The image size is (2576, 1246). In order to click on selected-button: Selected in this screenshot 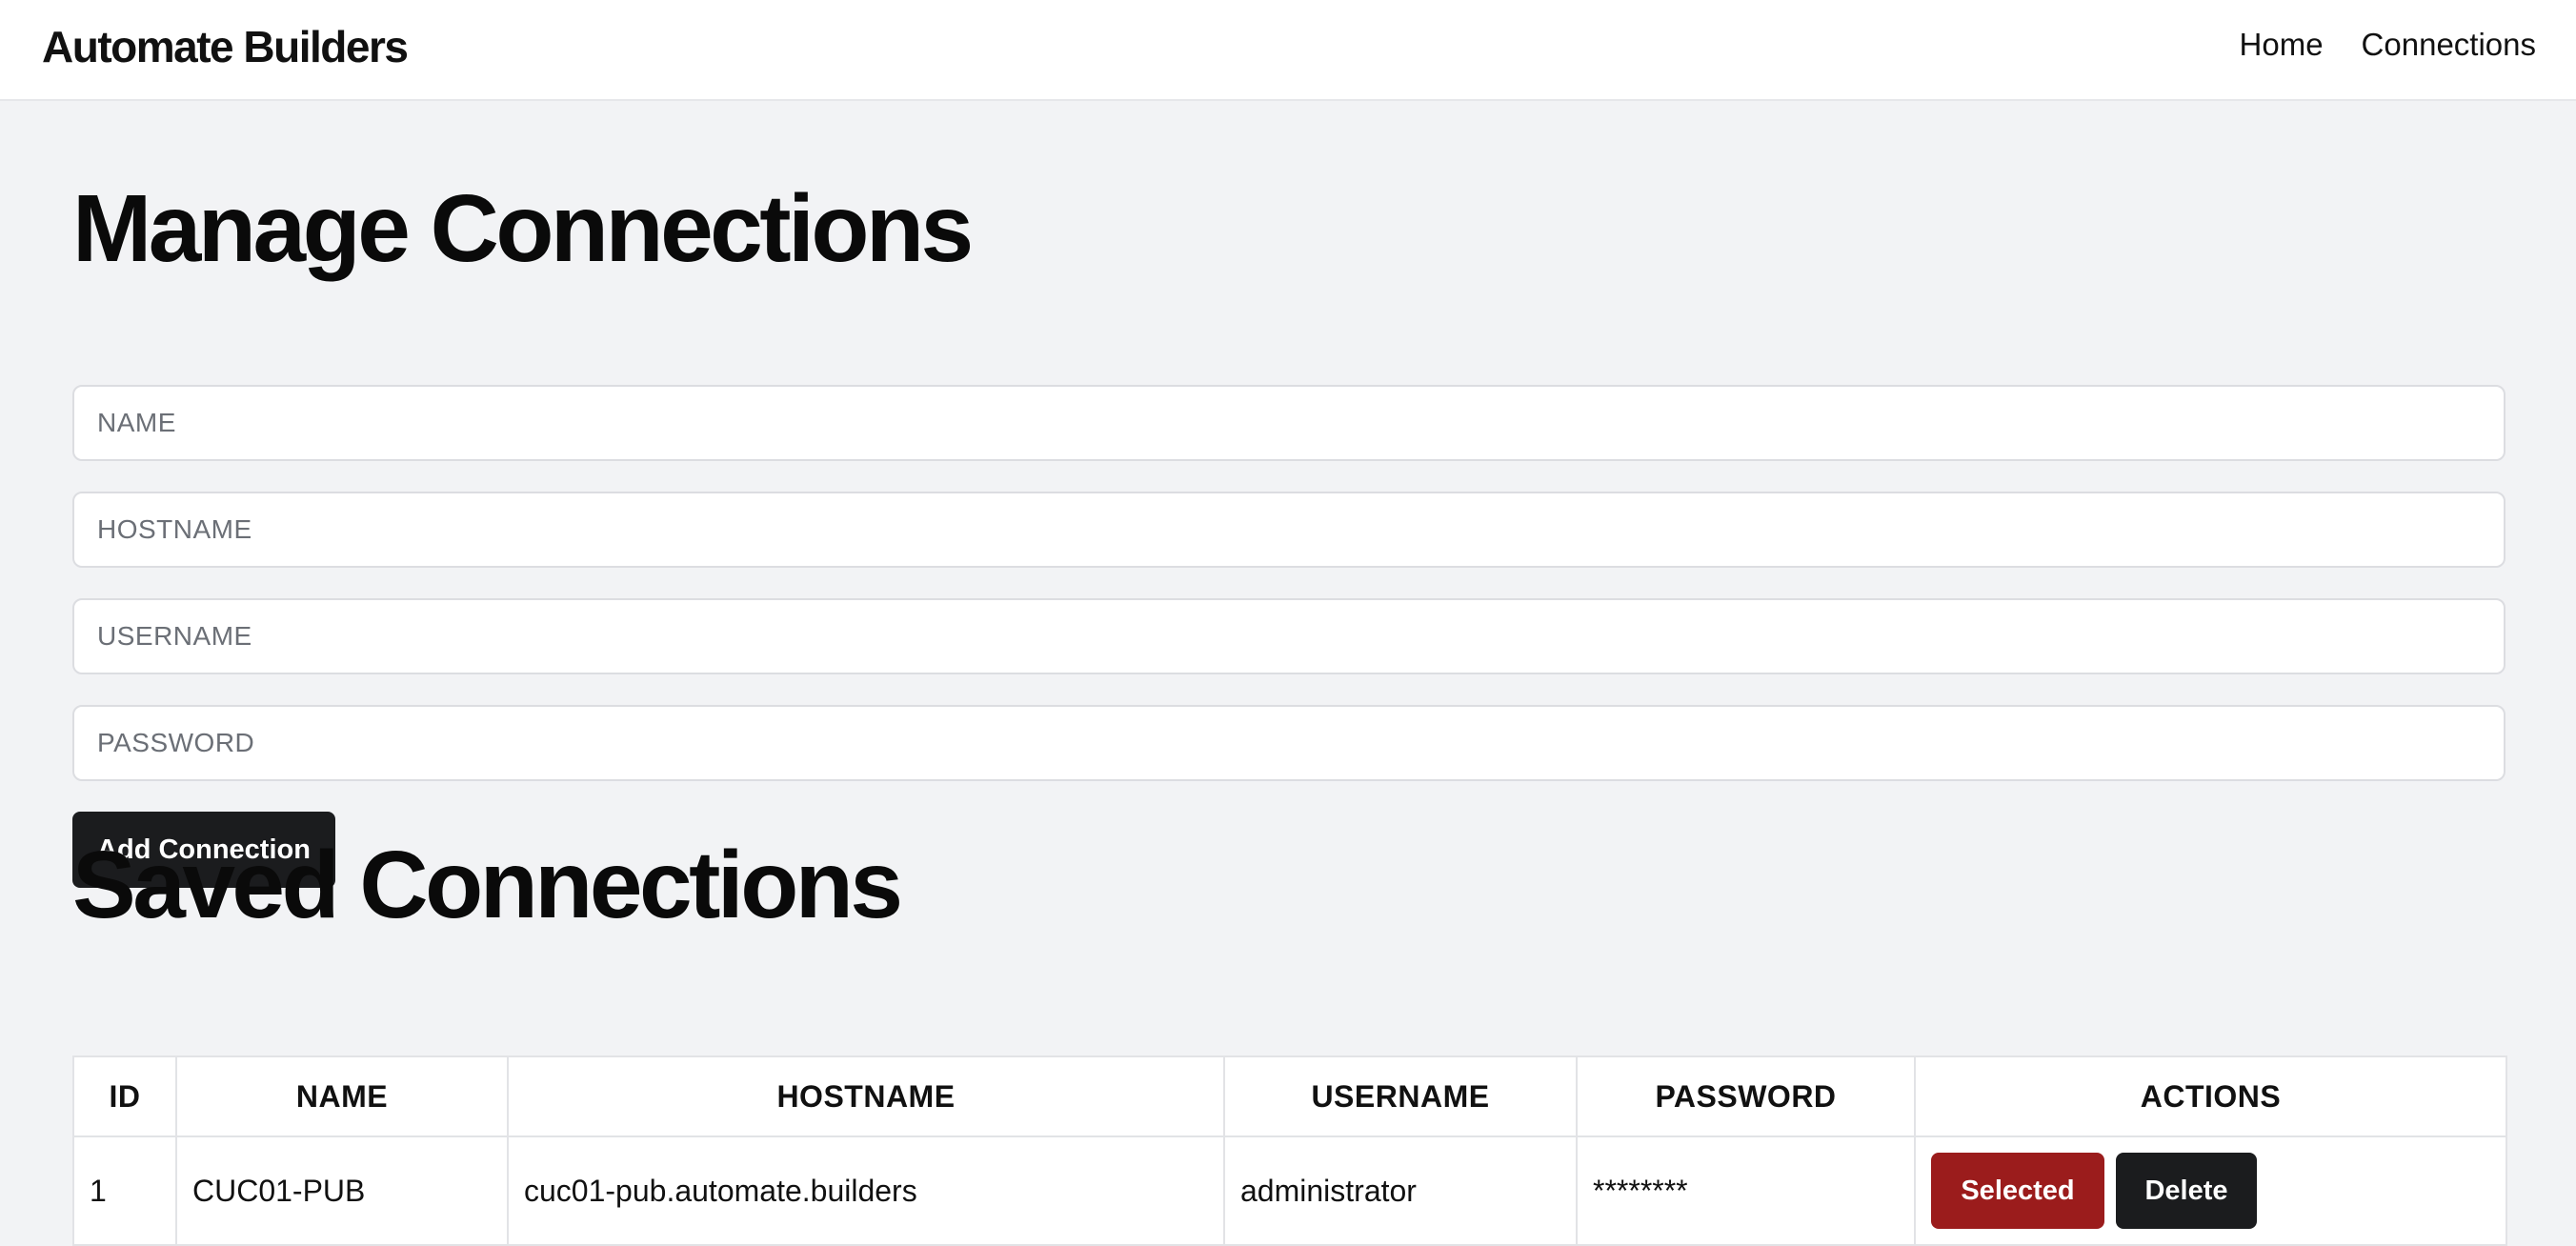, I will do `click(2018, 1191)`.